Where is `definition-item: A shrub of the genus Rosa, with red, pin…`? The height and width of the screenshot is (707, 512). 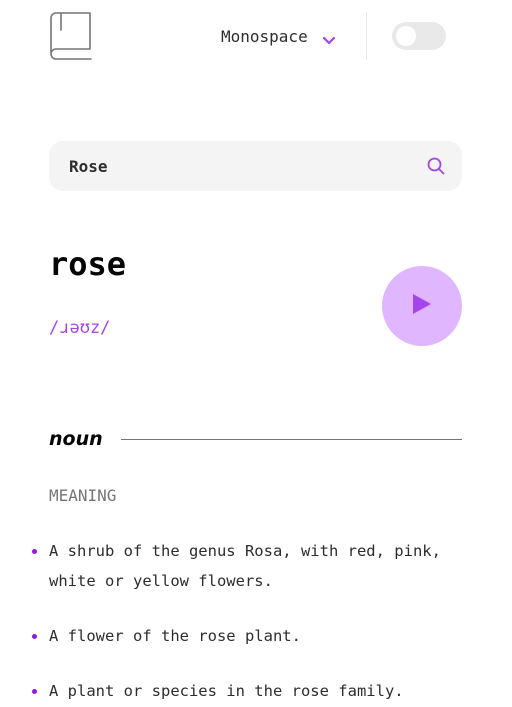 definition-item: A shrub of the genus Rosa, with red, pin… is located at coordinates (245, 566).